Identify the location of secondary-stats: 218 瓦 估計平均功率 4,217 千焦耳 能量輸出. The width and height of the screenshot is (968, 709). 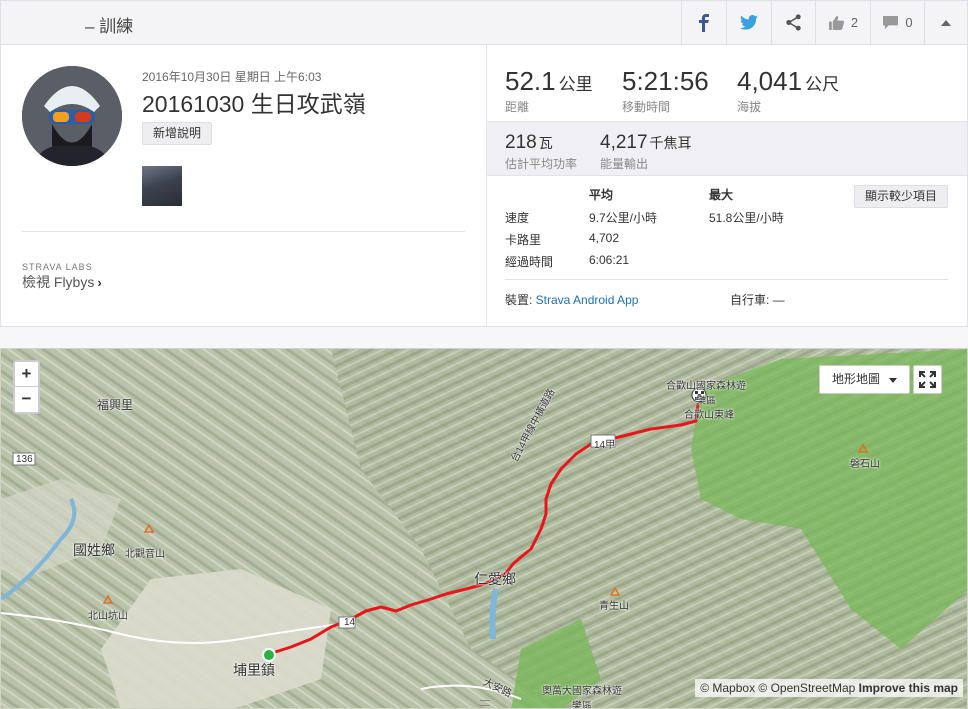
(727, 148).